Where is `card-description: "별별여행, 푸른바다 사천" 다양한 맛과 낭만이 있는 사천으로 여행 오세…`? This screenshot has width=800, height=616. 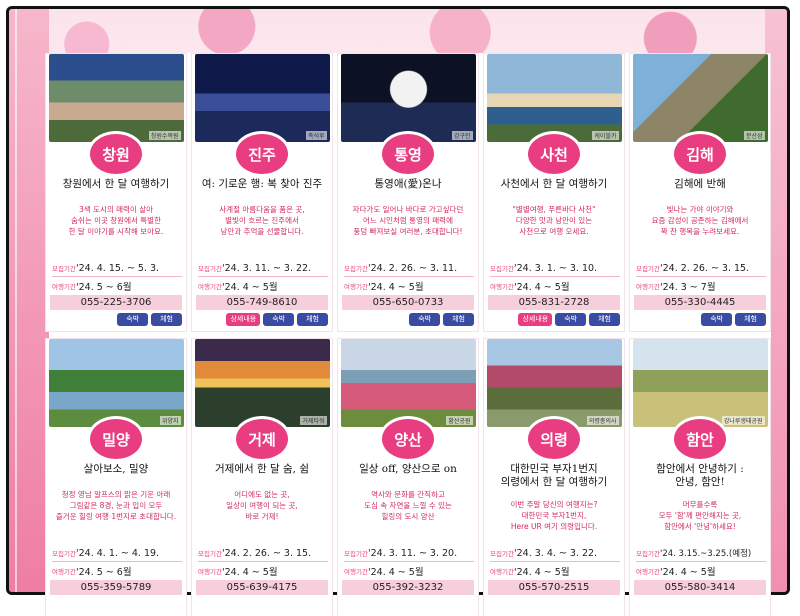 card-description: "별별여행, 푸른바다 사천" 다양한 맛과 낭만이 있는 사천으로 여행 오세… is located at coordinates (554, 220).